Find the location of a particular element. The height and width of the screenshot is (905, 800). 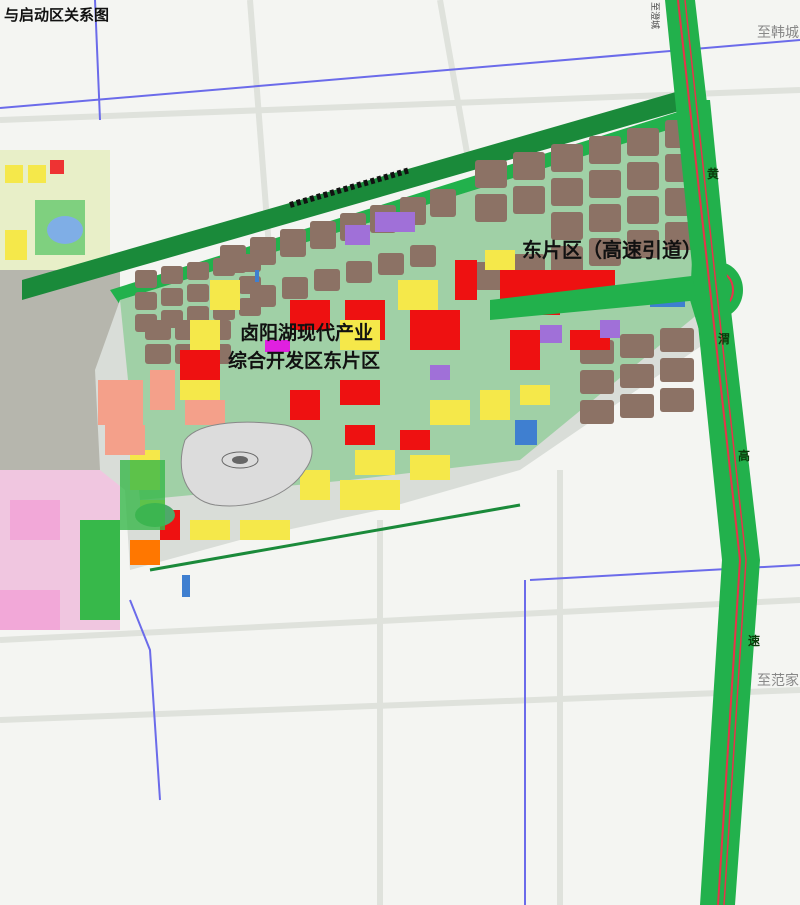

highway-char-1: 黄 is located at coordinates (713, 174).